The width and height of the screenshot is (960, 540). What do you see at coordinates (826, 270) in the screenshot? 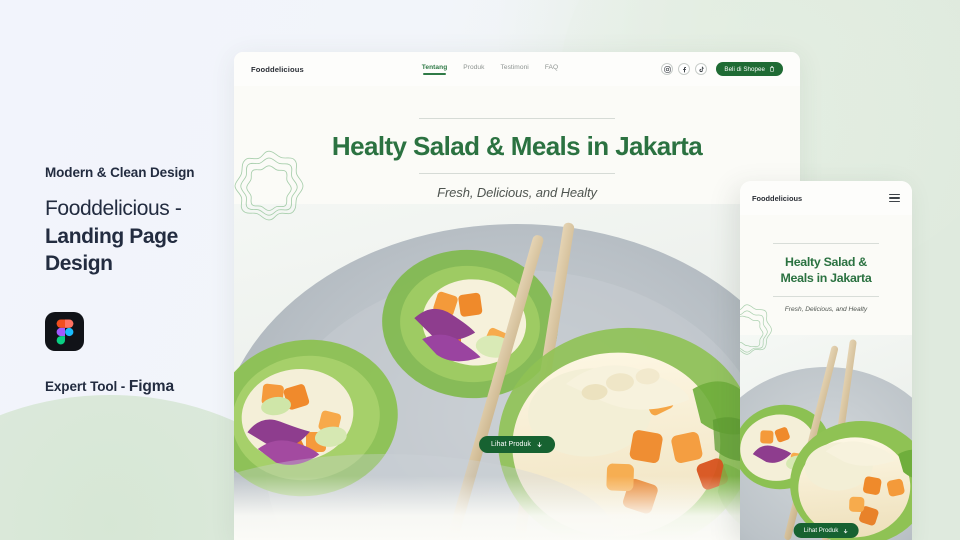
I see `mobile-hero-title: Healty Salad & Meals in Jakarta` at bounding box center [826, 270].